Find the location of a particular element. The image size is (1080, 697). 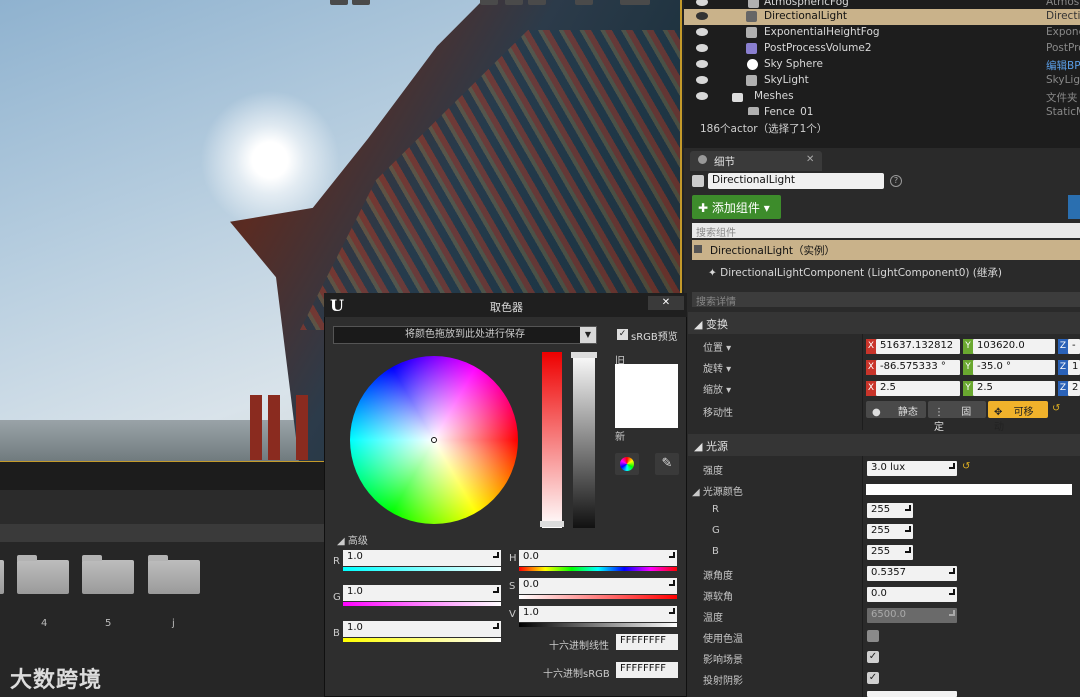

mobility-movable-button: ✥ 可移动 is located at coordinates (1018, 417).